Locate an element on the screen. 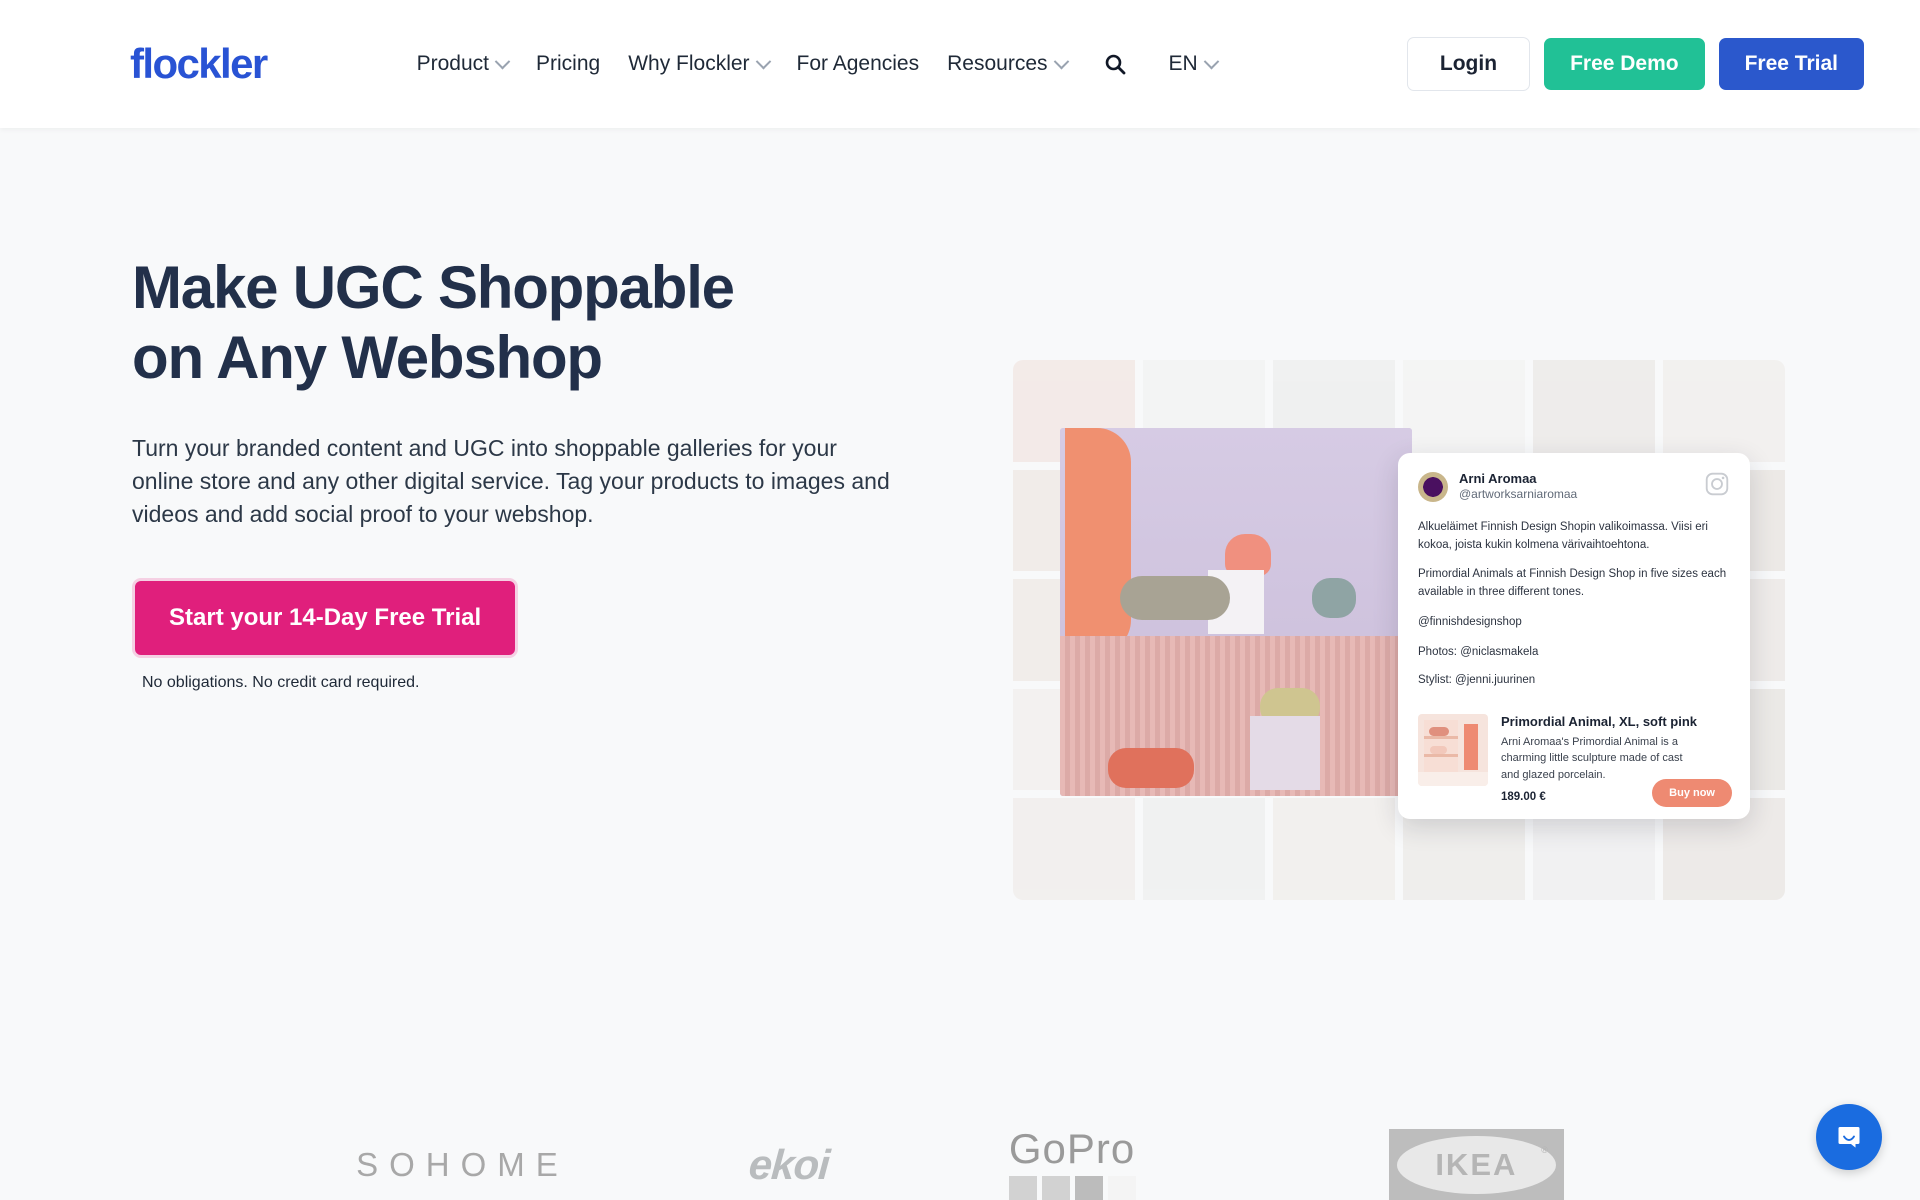 This screenshot has width=1920, height=1200. gopro-wordmark: GoPro is located at coordinates (1072, 1148).